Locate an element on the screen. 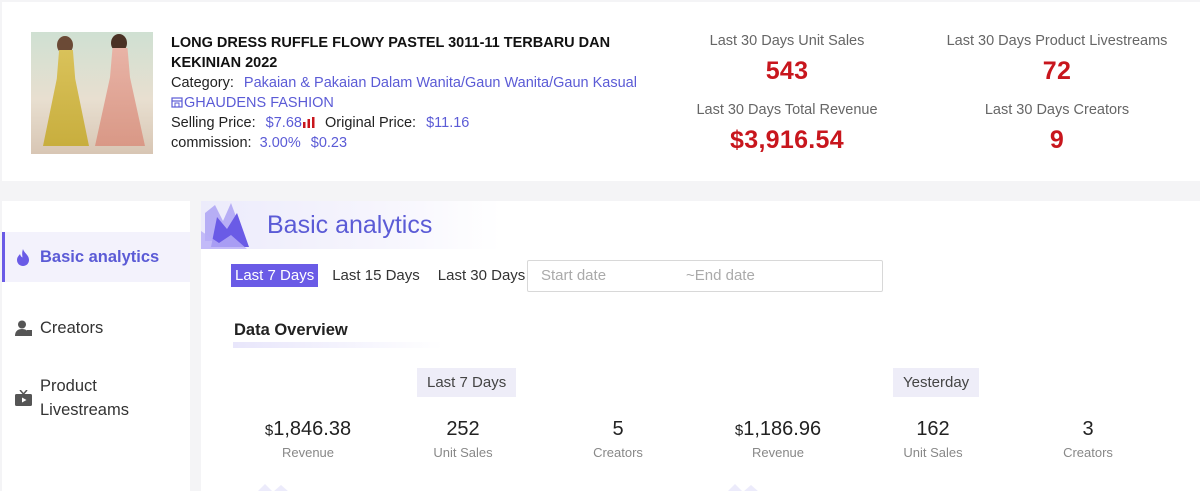  stat-creators: Last 30 Days Creators 9 is located at coordinates (1057, 128).